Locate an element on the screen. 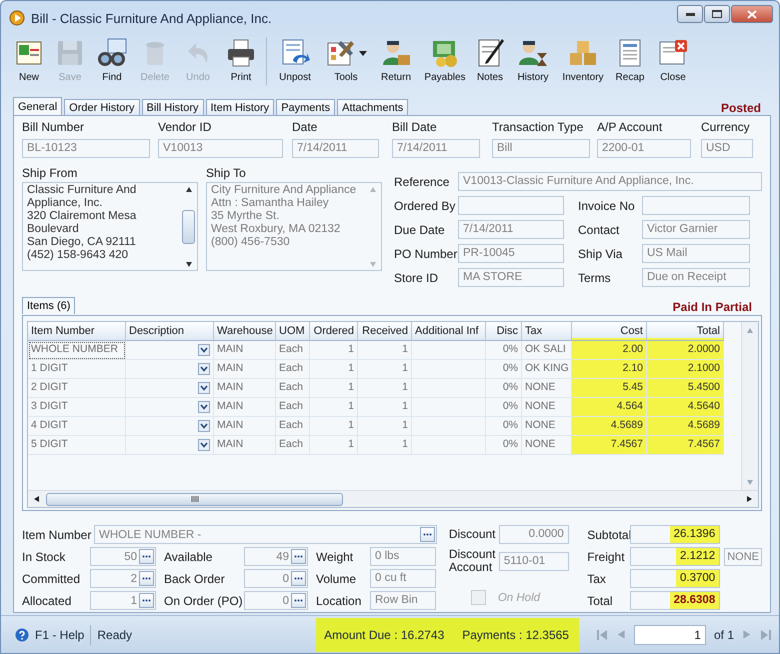 This screenshot has height=654, width=780. column-header: Tax is located at coordinates (547, 331).